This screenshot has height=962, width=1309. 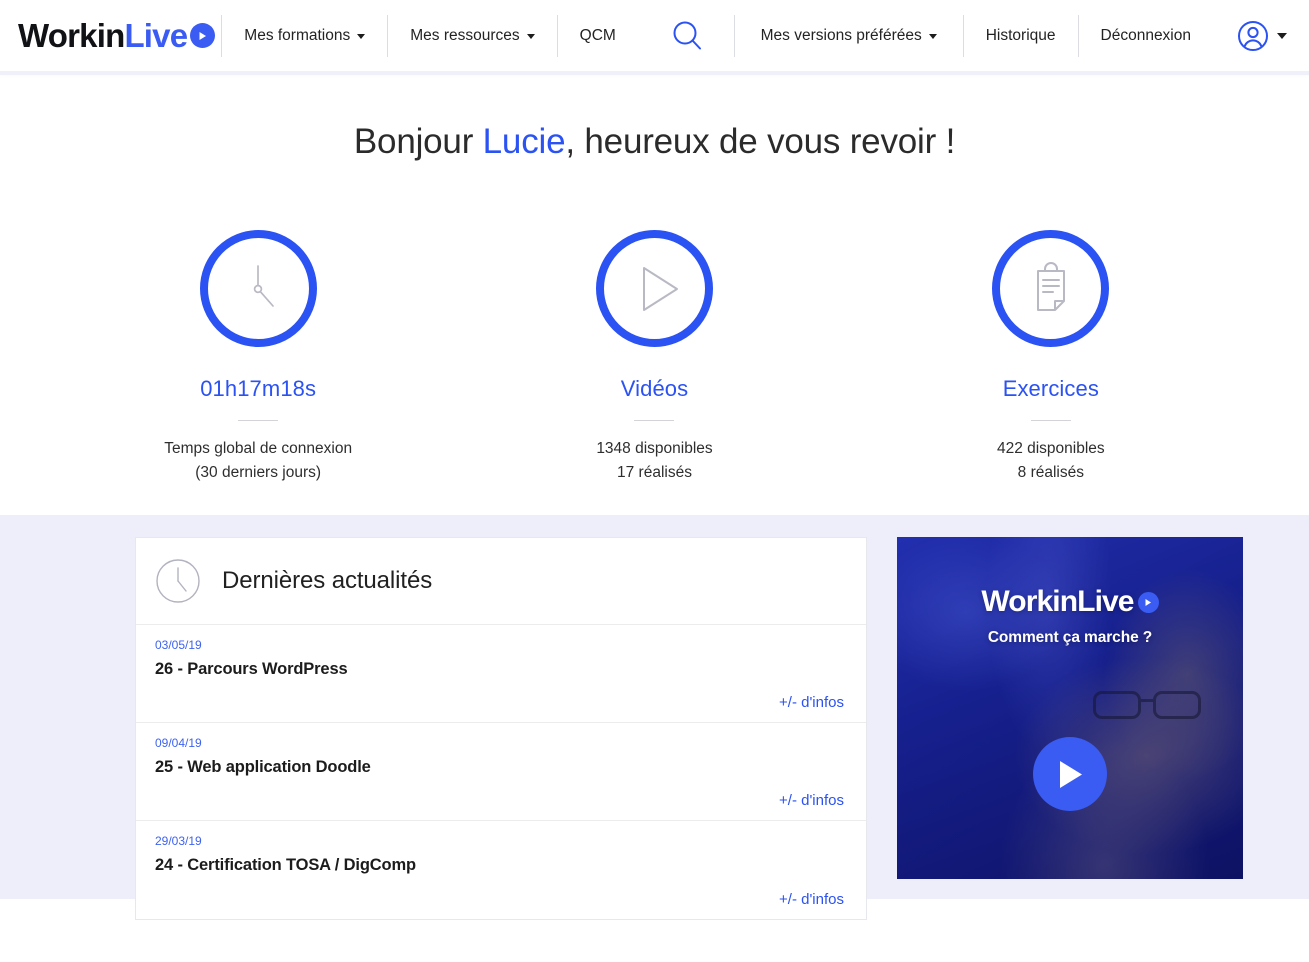 What do you see at coordinates (258, 448) in the screenshot?
I see `stat-caption-line-1: Temps global de connexion` at bounding box center [258, 448].